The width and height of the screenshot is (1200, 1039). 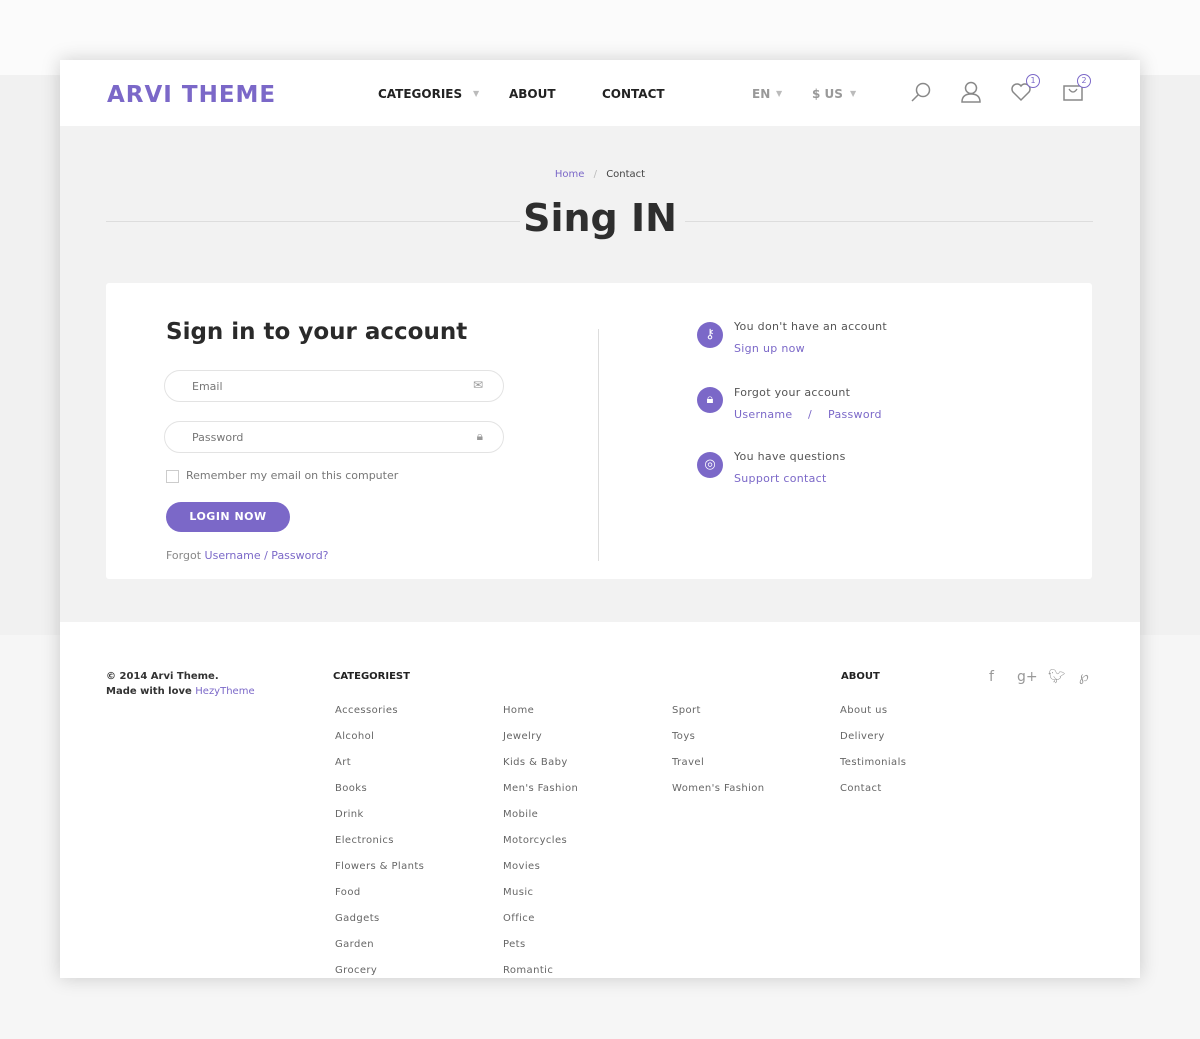 What do you see at coordinates (334, 437) in the screenshot?
I see `password-field: Password 🔒︎` at bounding box center [334, 437].